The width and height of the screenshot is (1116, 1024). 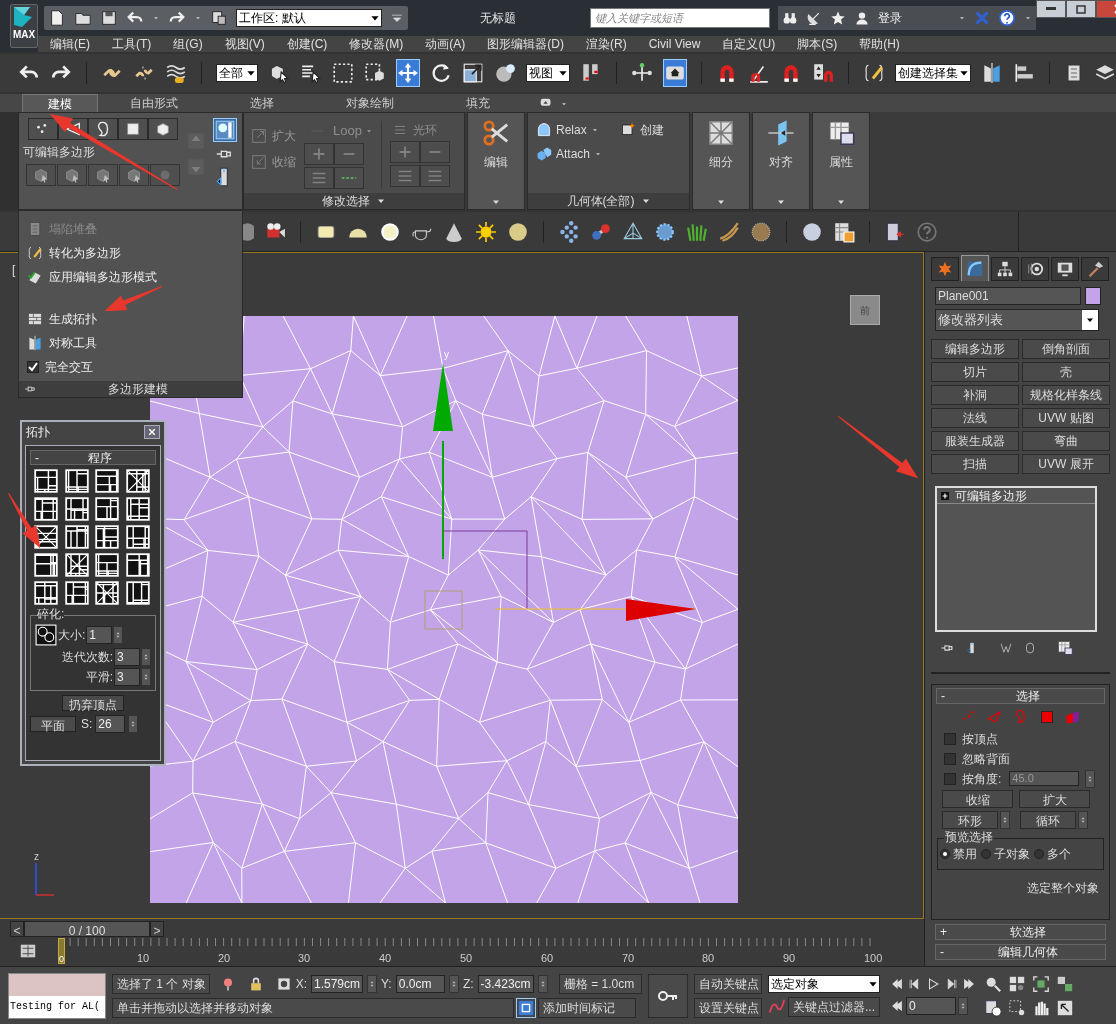 What do you see at coordinates (1017, 320) in the screenshot?
I see `modifier-list-dropdown: 修改器列表` at bounding box center [1017, 320].